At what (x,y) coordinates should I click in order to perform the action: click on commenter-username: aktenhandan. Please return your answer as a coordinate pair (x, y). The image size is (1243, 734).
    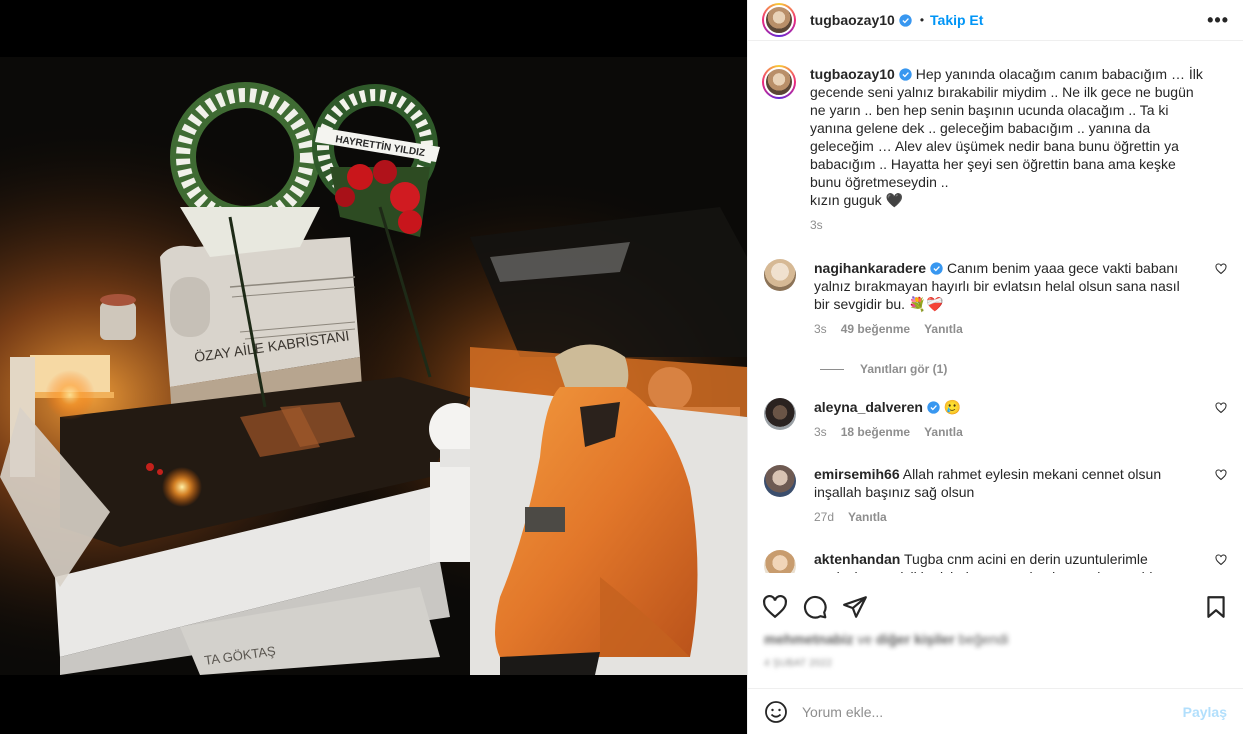
    Looking at the image, I should click on (857, 559).